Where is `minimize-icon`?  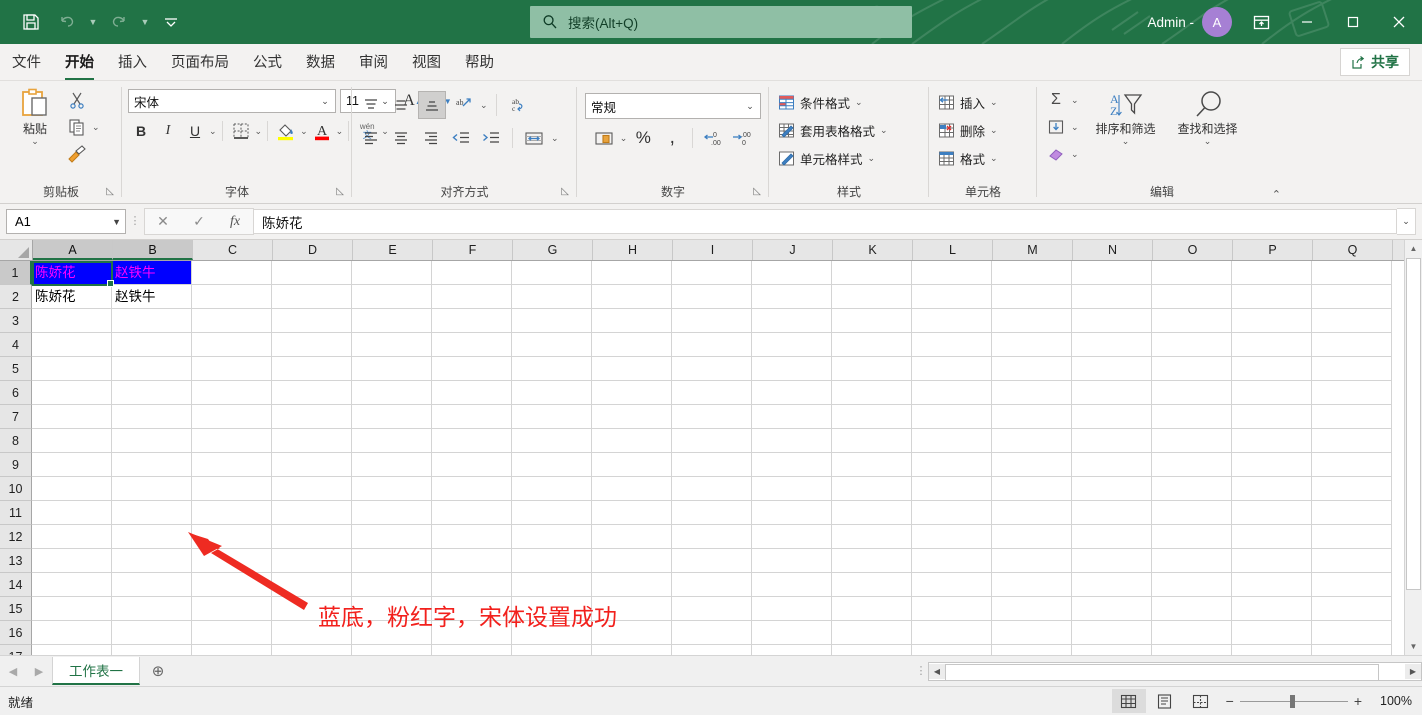
minimize-icon is located at coordinates (1307, 22).